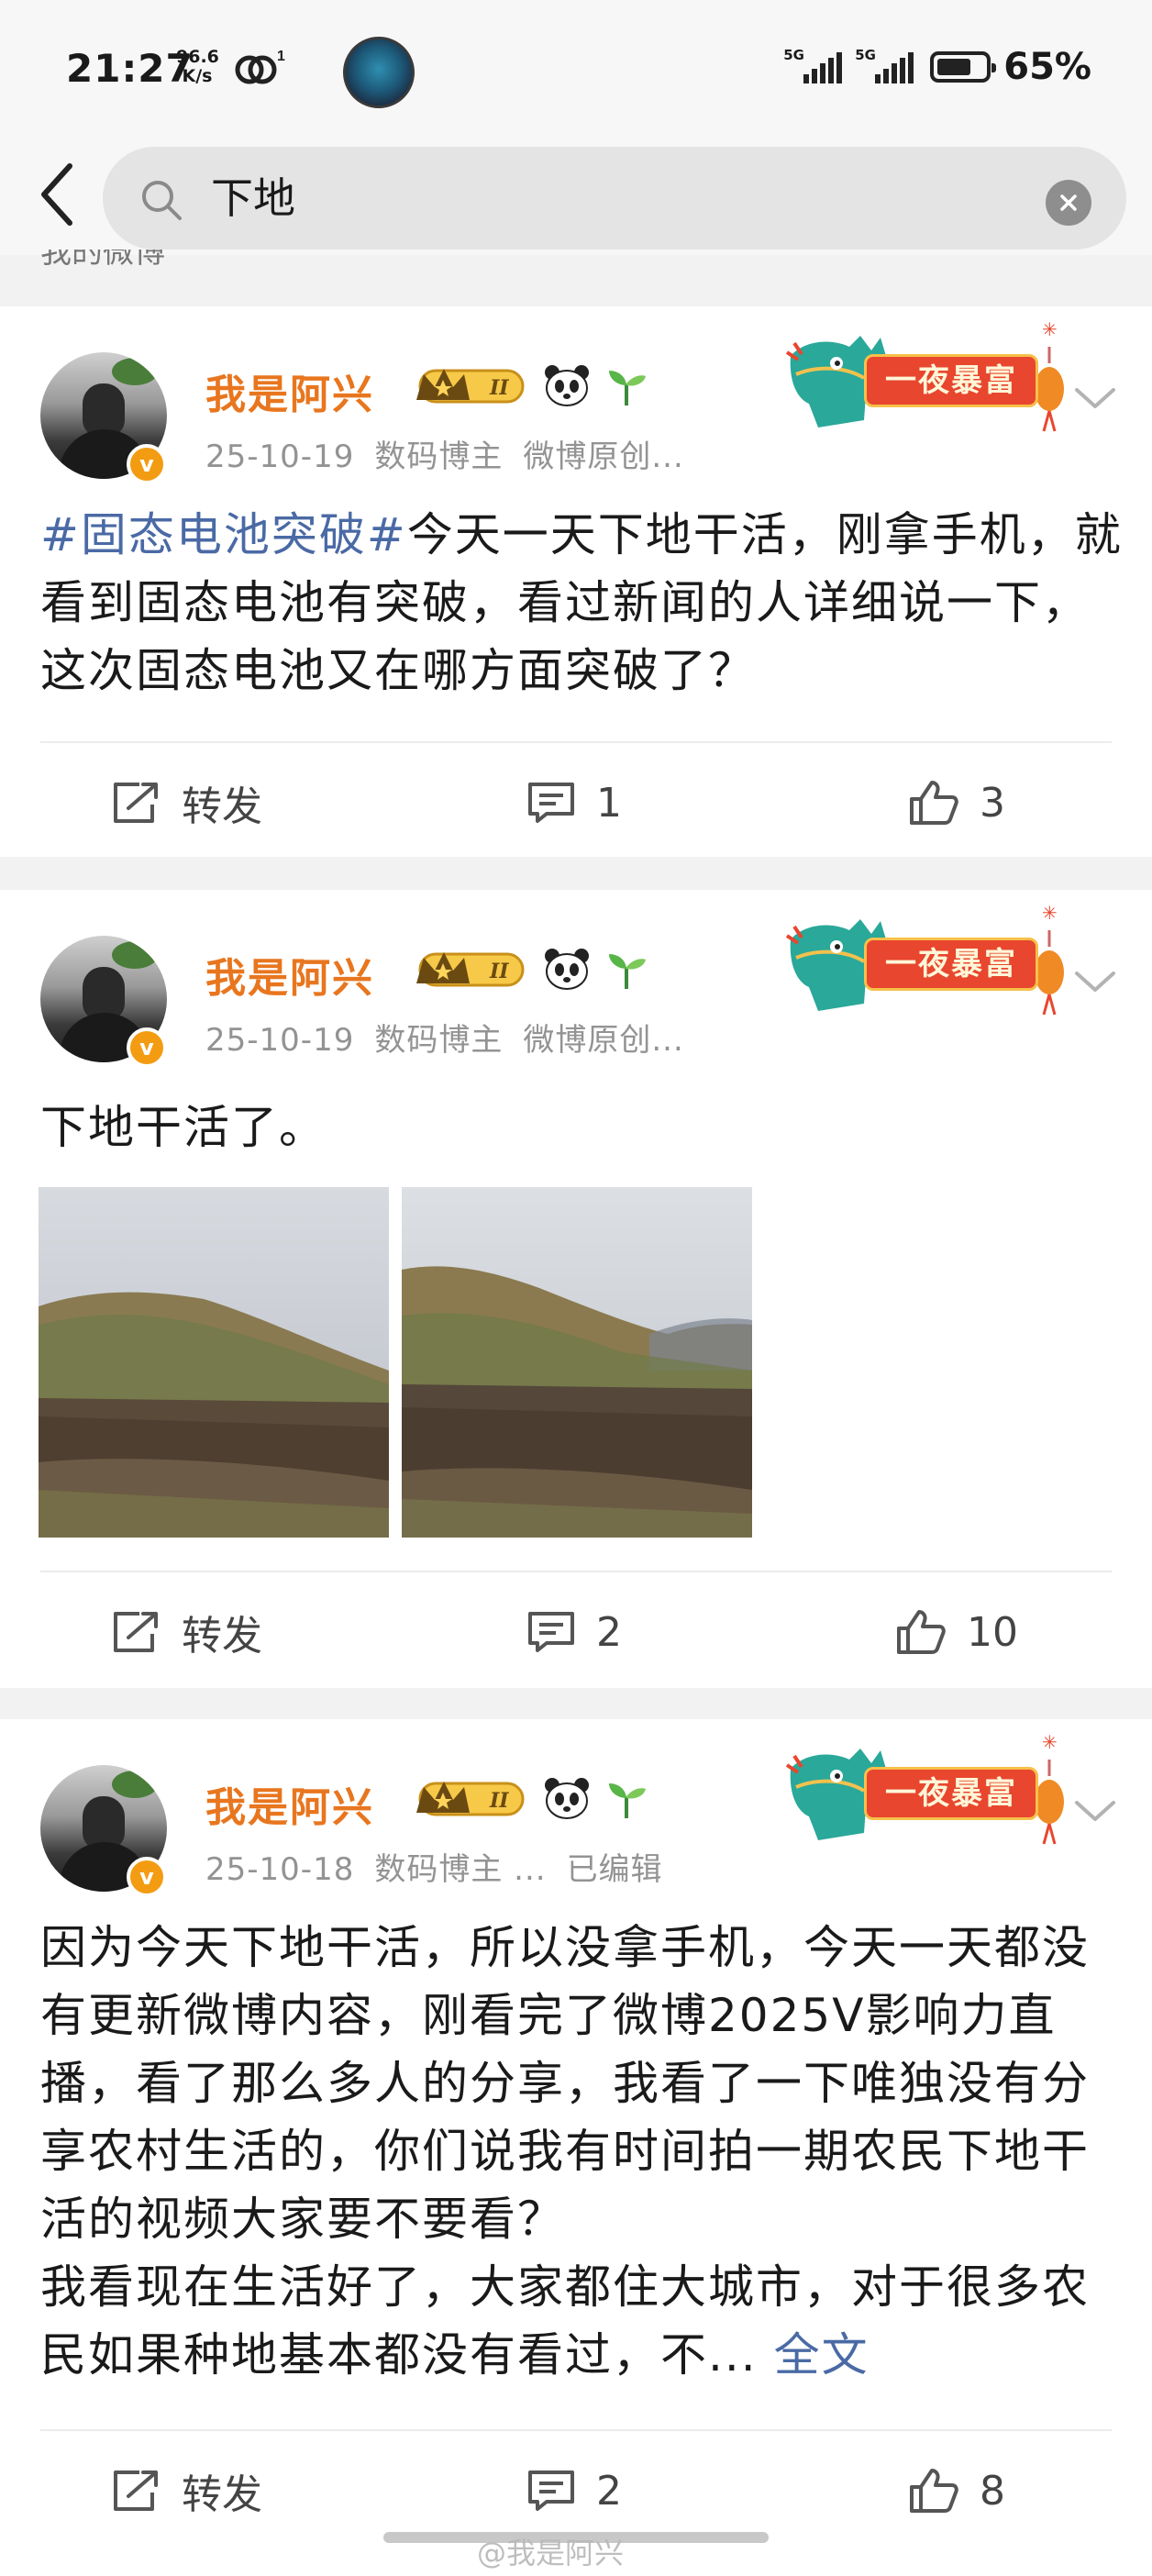 The height and width of the screenshot is (2576, 1152). What do you see at coordinates (258, 68) in the screenshot?
I see `link-icon: 1` at bounding box center [258, 68].